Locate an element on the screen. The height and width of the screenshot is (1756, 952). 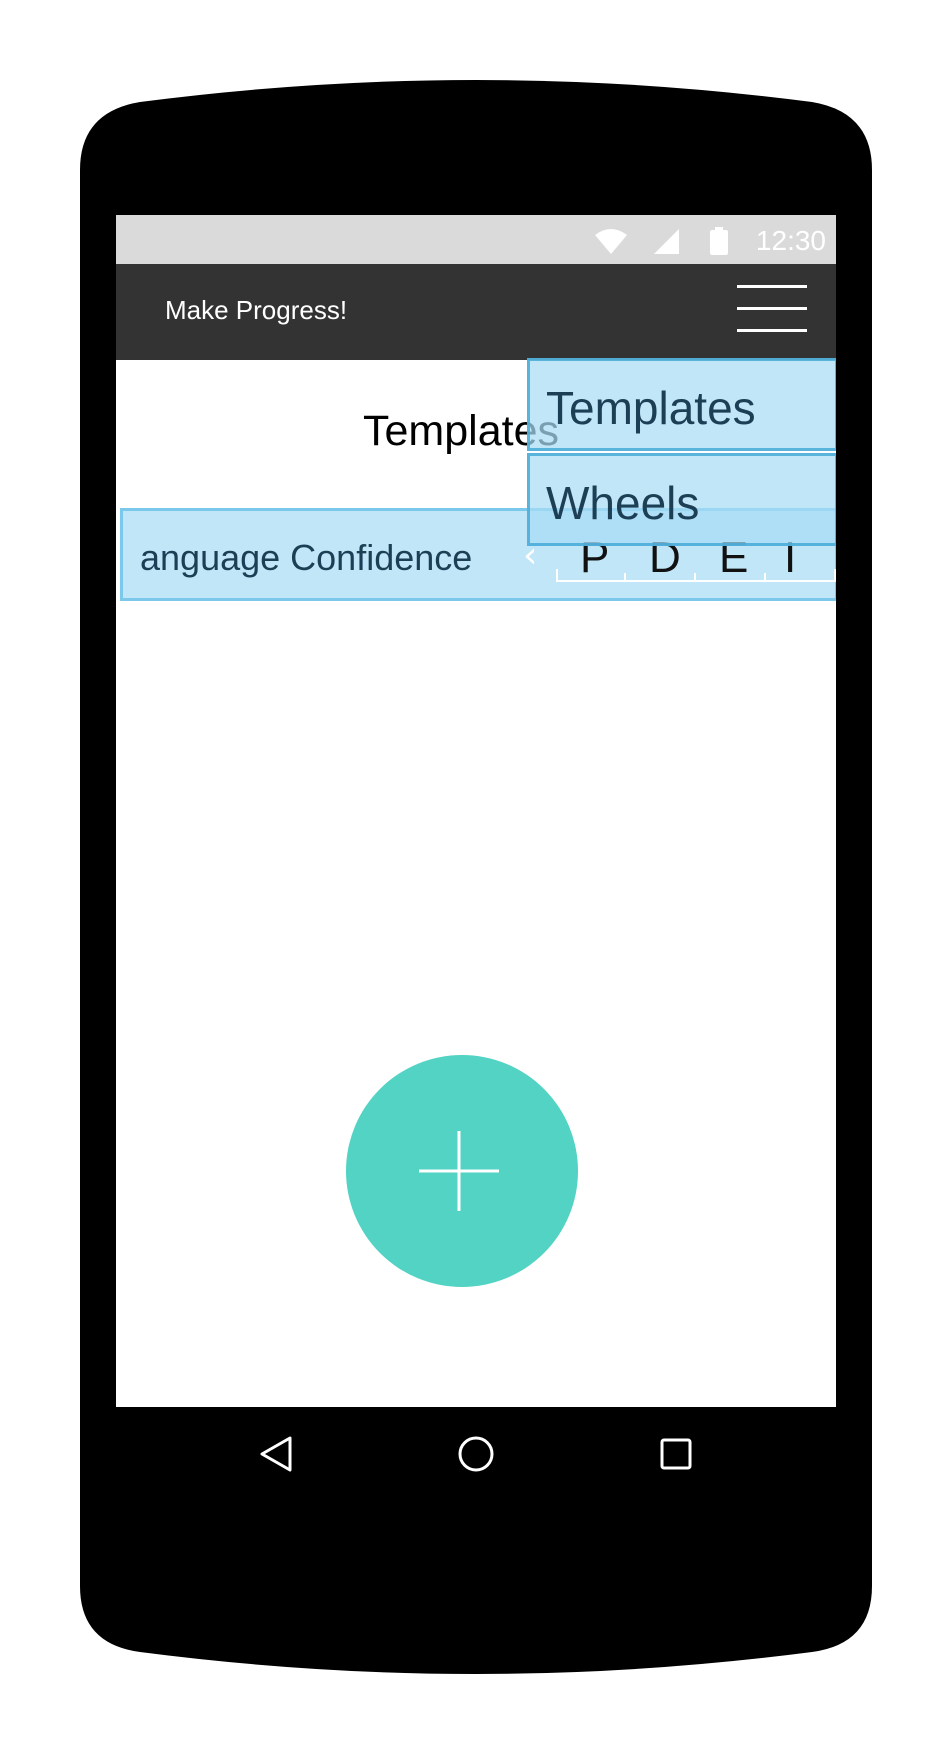
plus-icon is located at coordinates (459, 1171).